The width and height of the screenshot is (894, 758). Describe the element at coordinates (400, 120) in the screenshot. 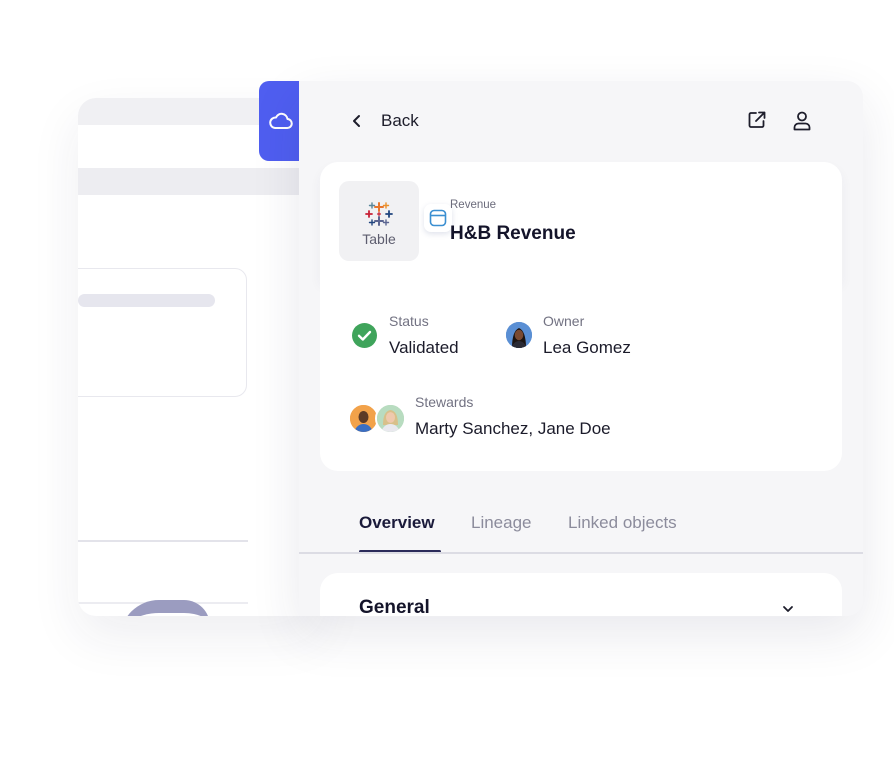

I see `back-label: Back` at that location.